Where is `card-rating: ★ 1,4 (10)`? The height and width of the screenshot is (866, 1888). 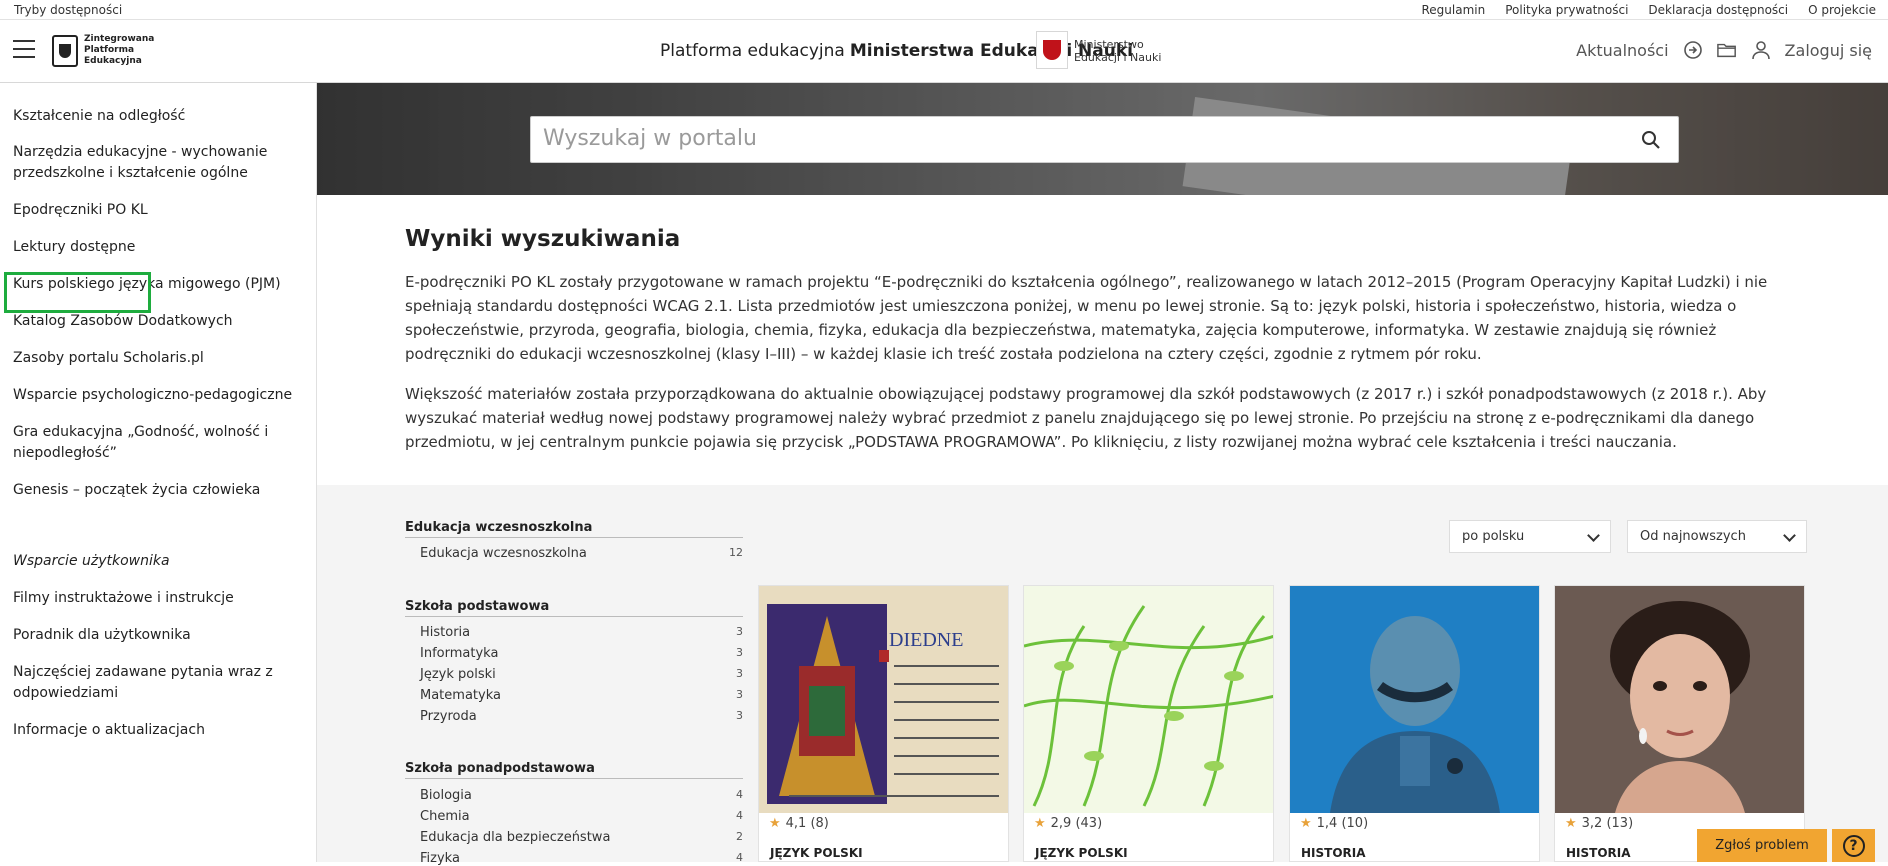 card-rating: ★ 1,4 (10) is located at coordinates (1334, 823).